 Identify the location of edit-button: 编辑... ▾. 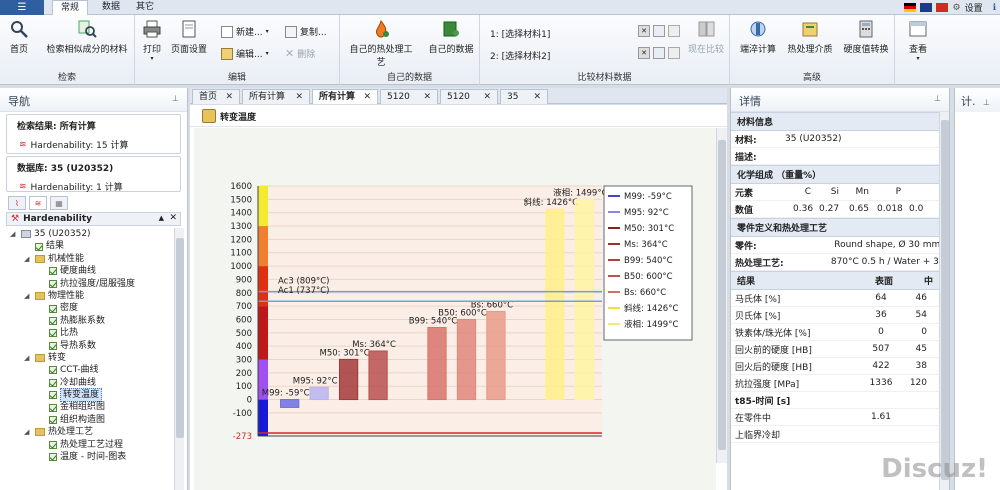
(245, 53).